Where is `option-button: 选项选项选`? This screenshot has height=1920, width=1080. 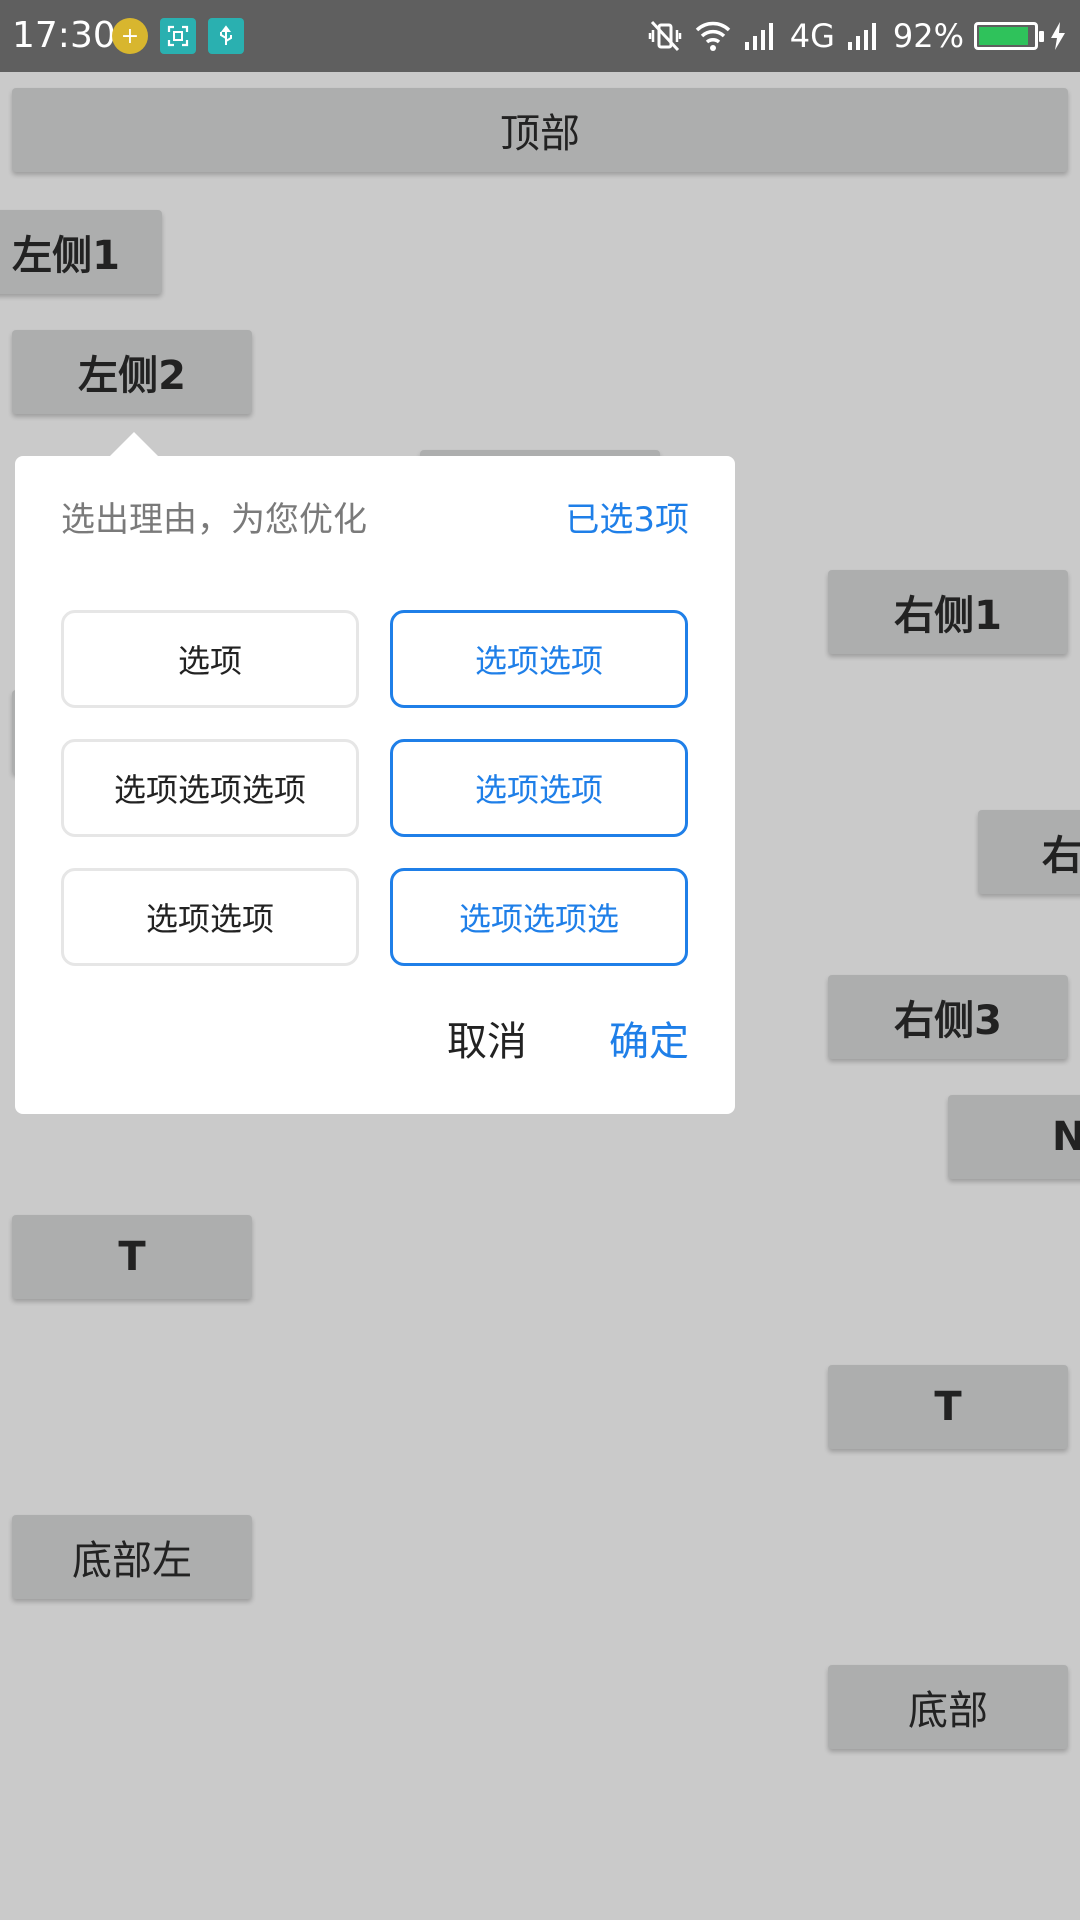 option-button: 选项选项选 is located at coordinates (539, 917).